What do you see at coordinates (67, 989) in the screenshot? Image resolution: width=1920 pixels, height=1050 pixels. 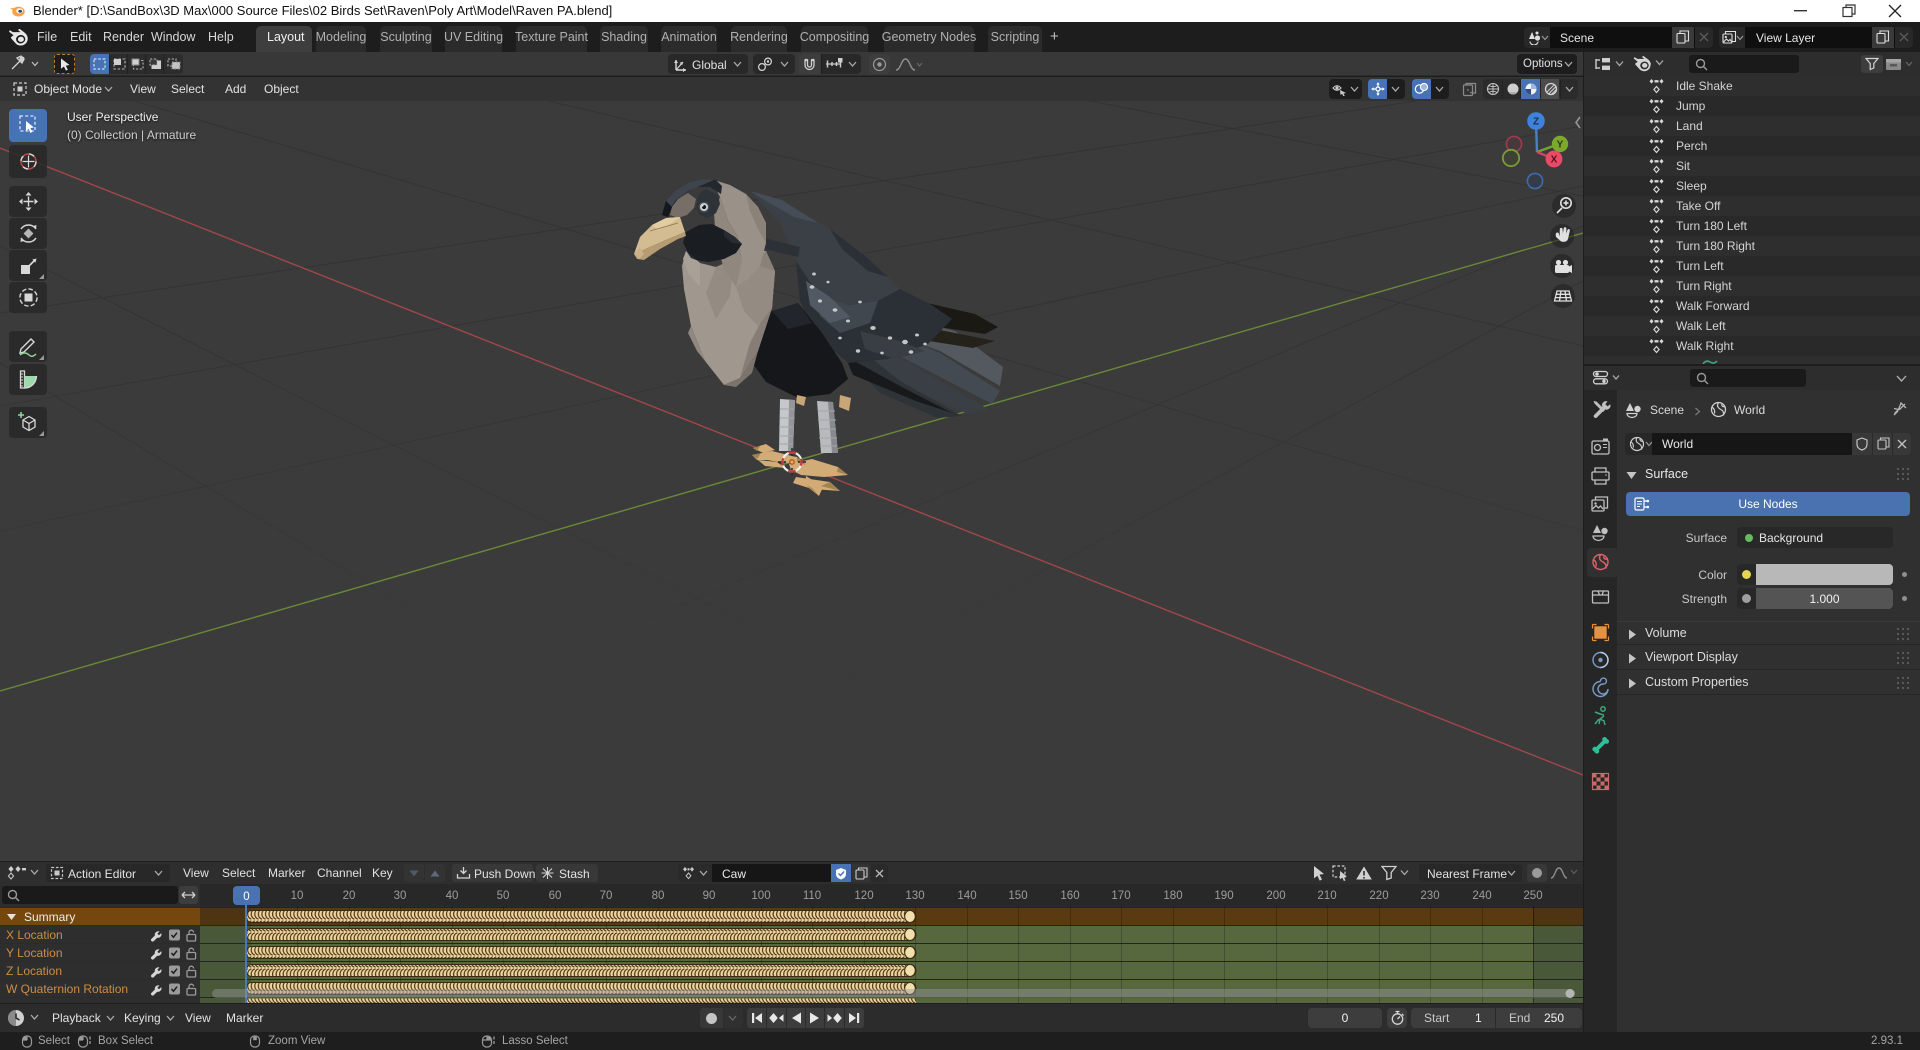 I see `svg-text: W Quaternion Rotation` at bounding box center [67, 989].